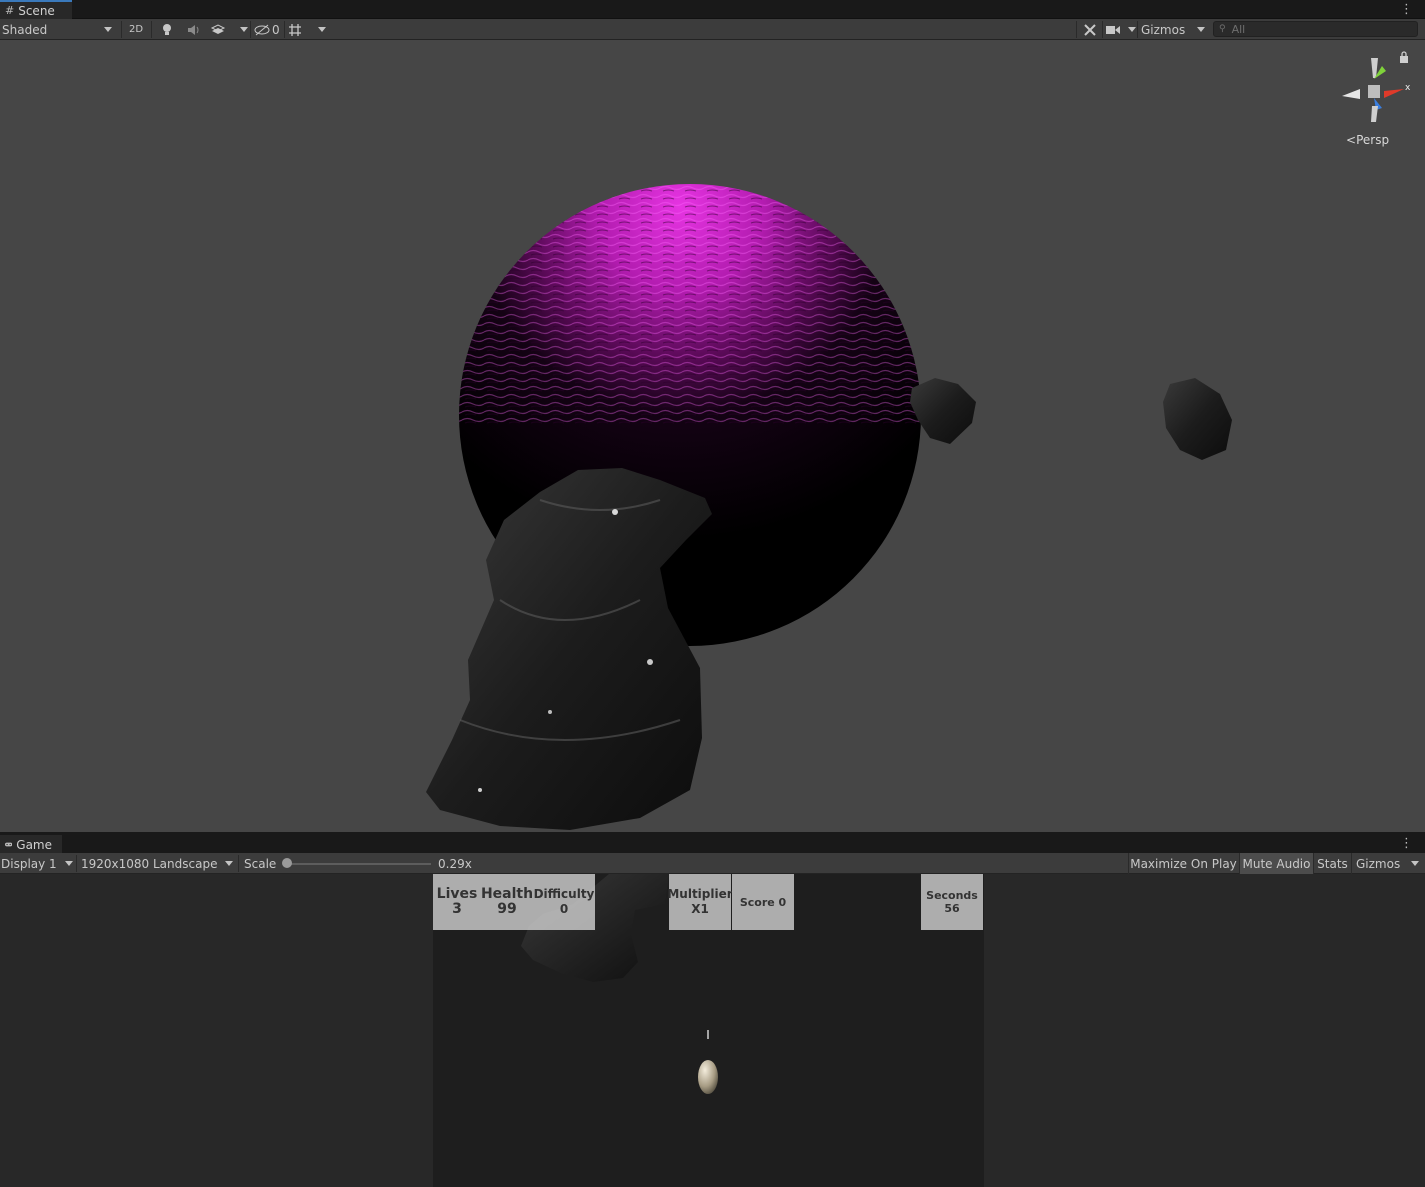 The height and width of the screenshot is (1187, 1425). I want to click on lightbulb-icon, so click(167, 29).